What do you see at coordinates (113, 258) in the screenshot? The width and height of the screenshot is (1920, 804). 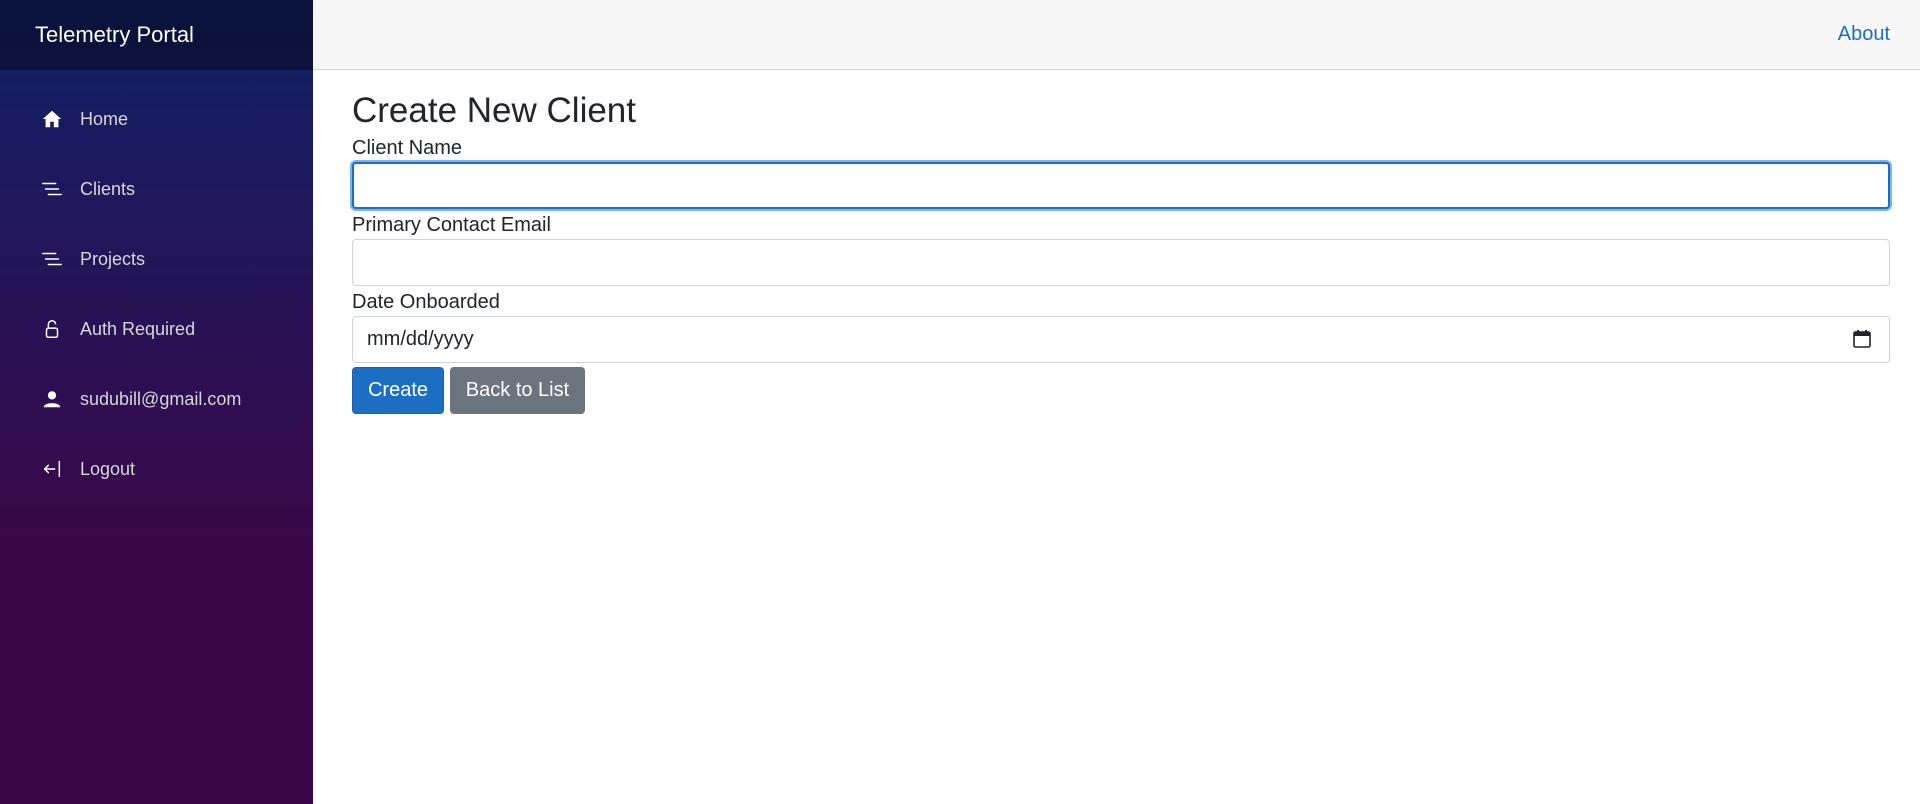 I see `sidebar-item-label: Projects` at bounding box center [113, 258].